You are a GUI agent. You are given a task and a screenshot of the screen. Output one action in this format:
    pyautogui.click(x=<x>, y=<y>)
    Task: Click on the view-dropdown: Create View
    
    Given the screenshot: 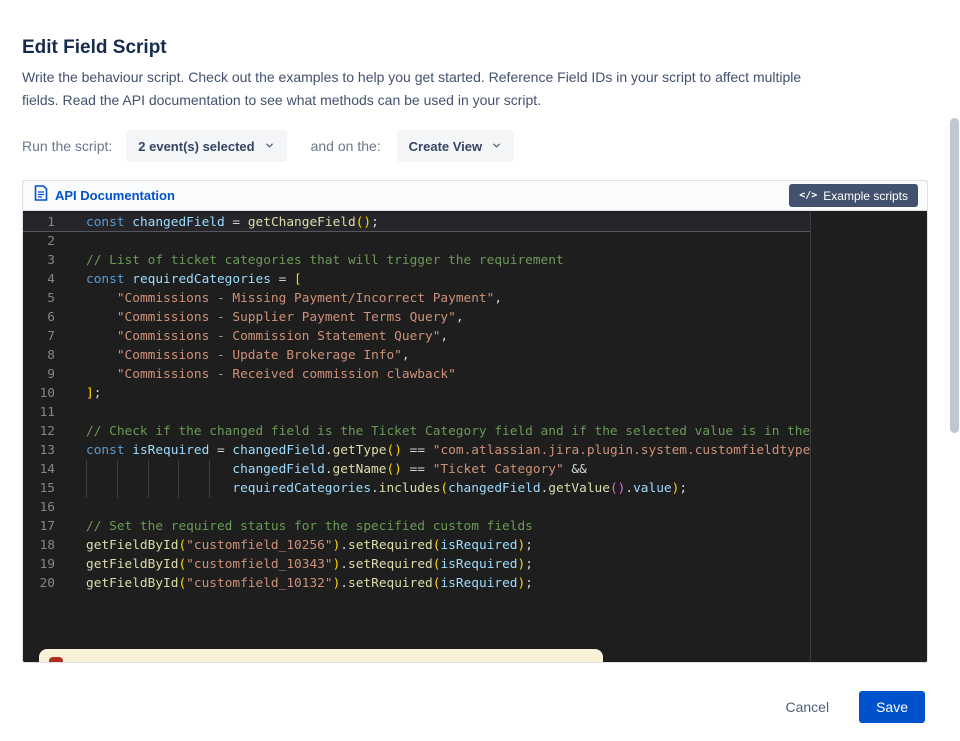 What is the action you would take?
    pyautogui.click(x=455, y=146)
    